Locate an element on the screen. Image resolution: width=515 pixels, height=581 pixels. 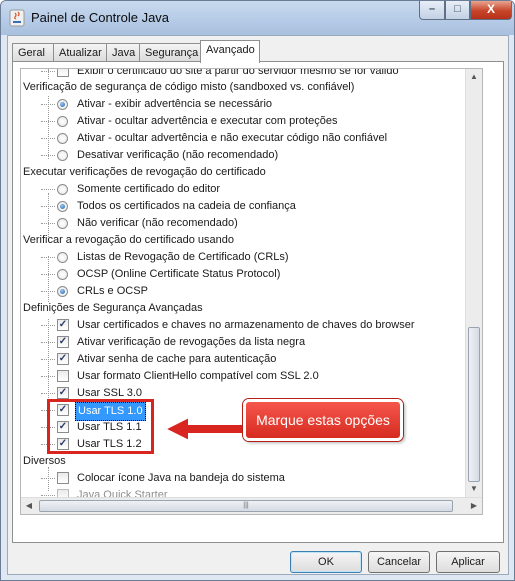
tls-highlight-box is located at coordinates (100, 426).